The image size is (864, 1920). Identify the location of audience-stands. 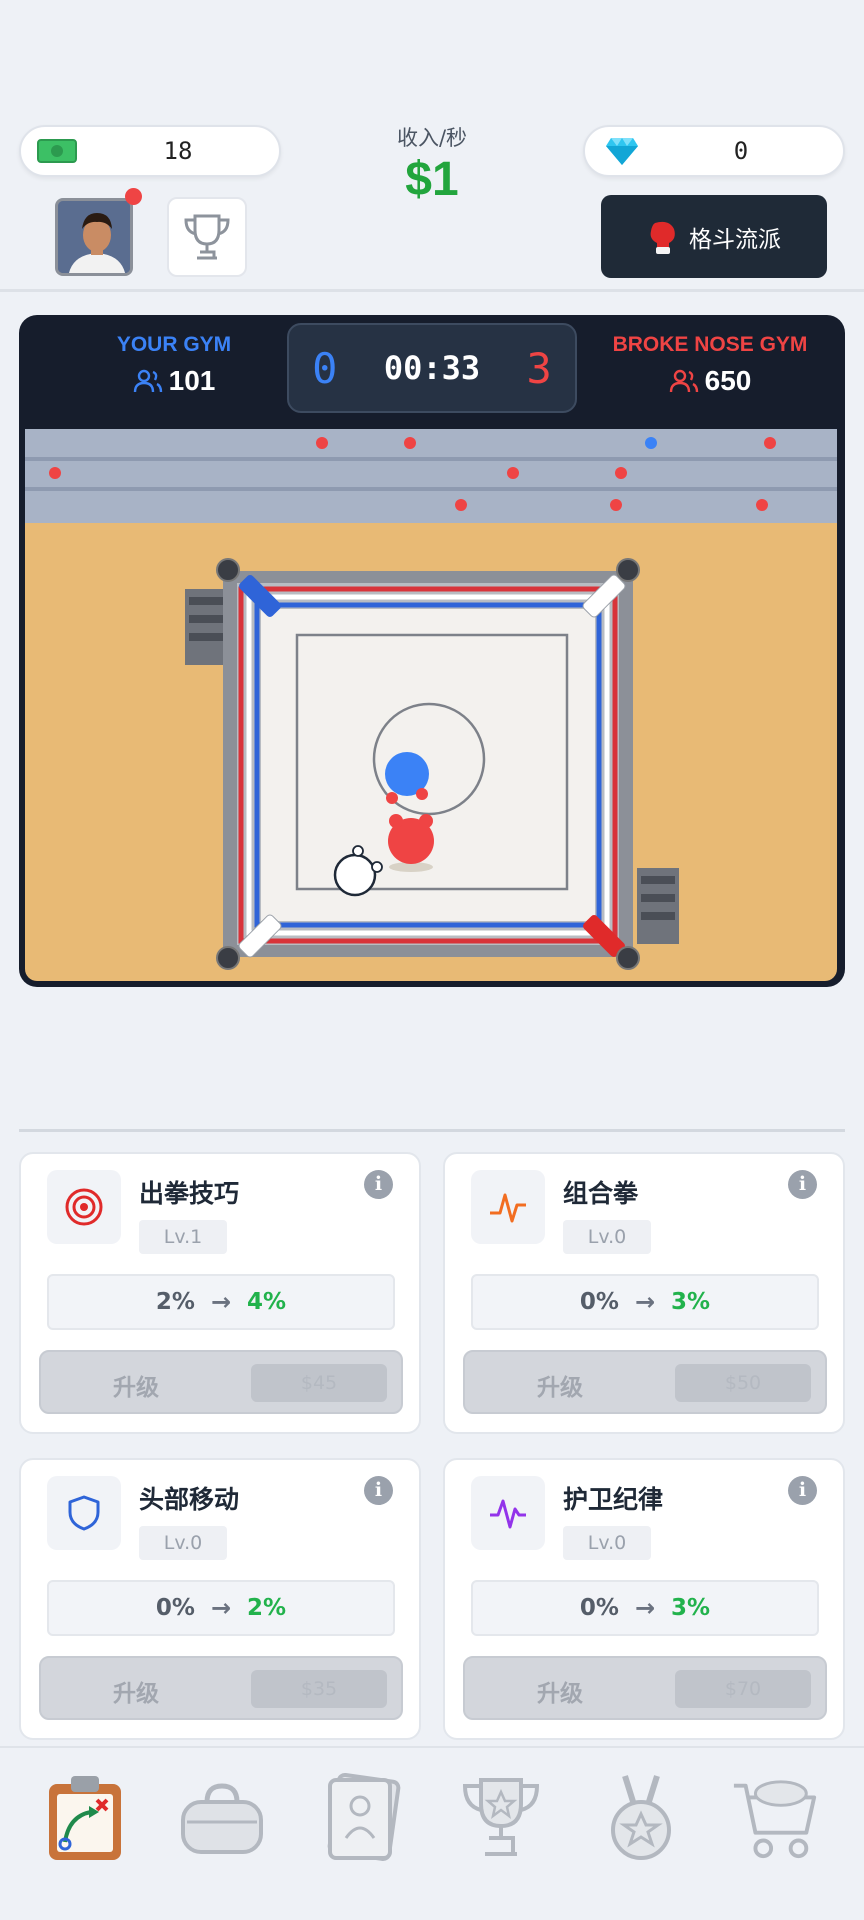
(431, 476).